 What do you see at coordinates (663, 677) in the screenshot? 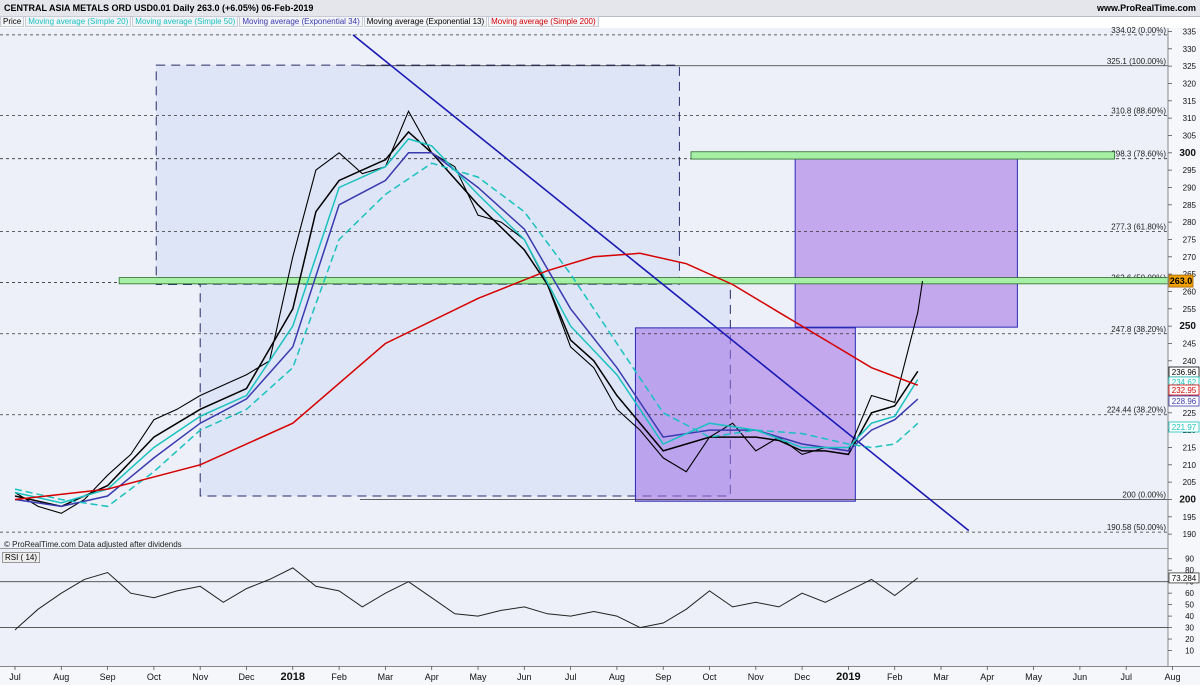
I see `time-tick-label-14: Sep` at bounding box center [663, 677].